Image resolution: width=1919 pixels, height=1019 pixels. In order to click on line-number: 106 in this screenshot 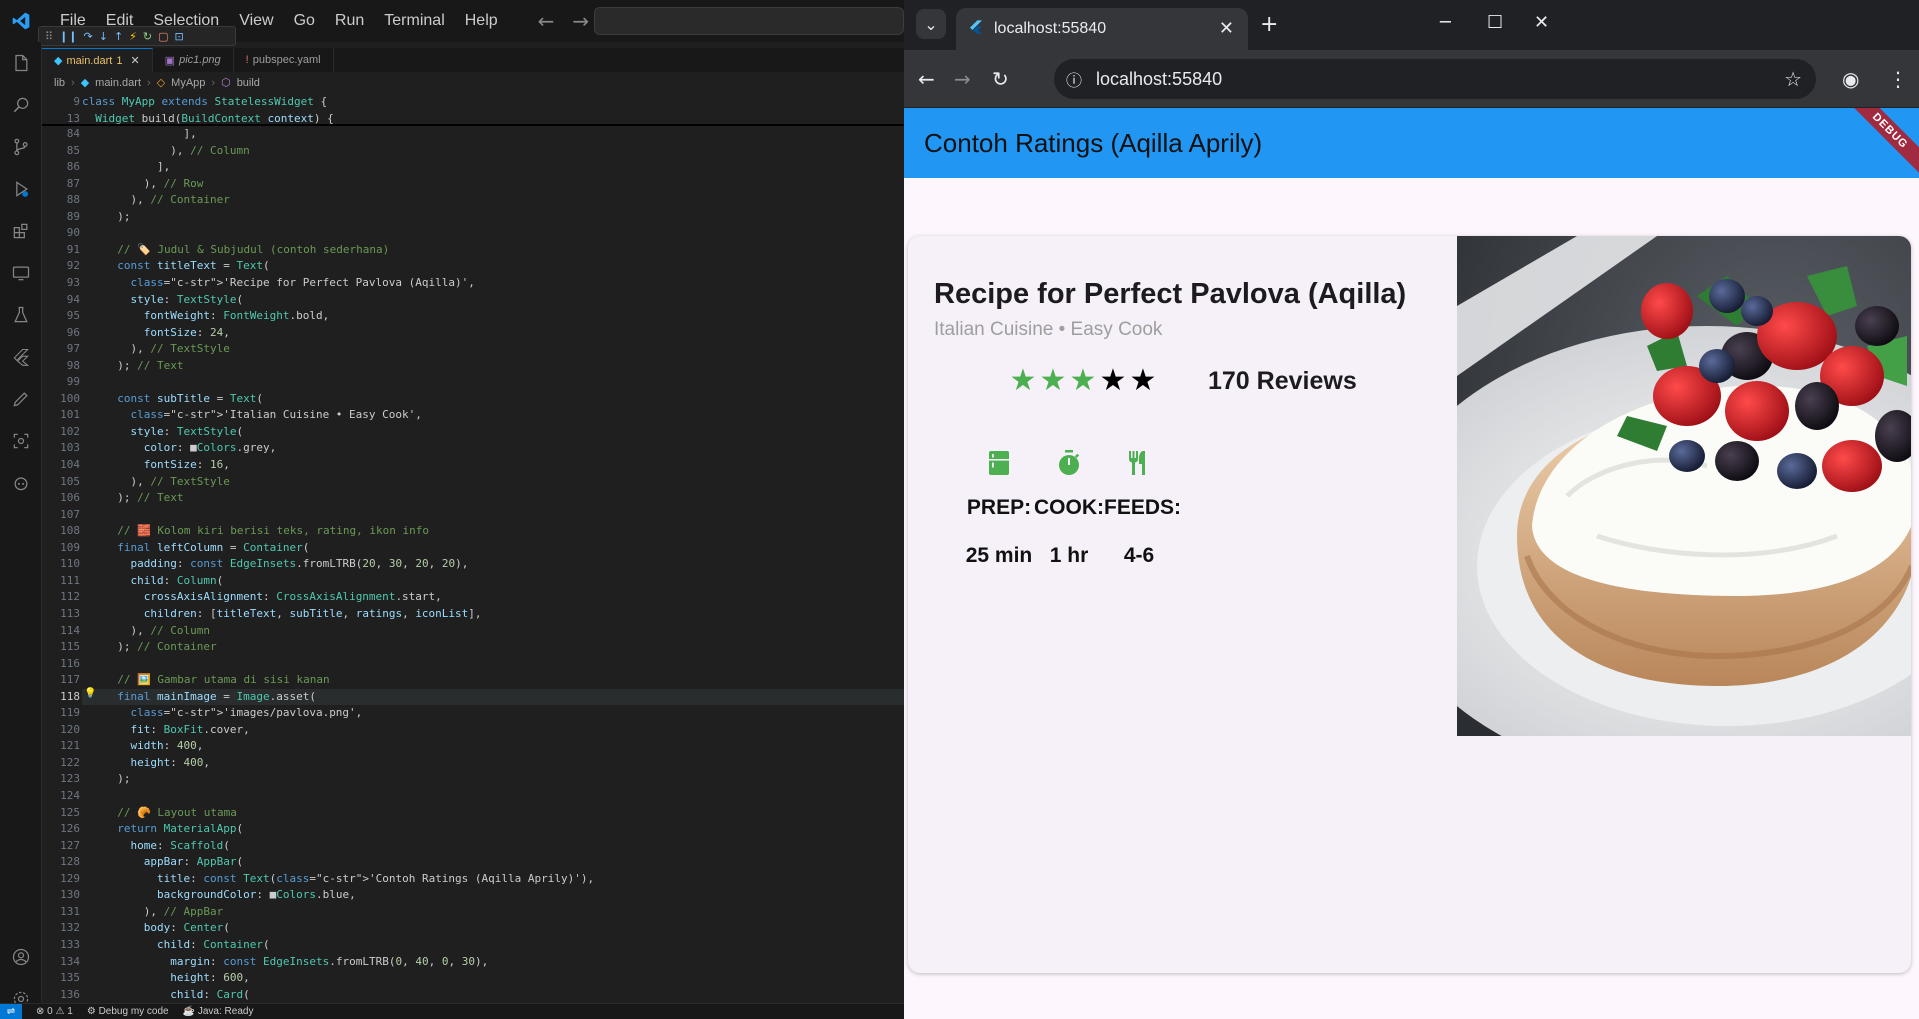, I will do `click(70, 498)`.